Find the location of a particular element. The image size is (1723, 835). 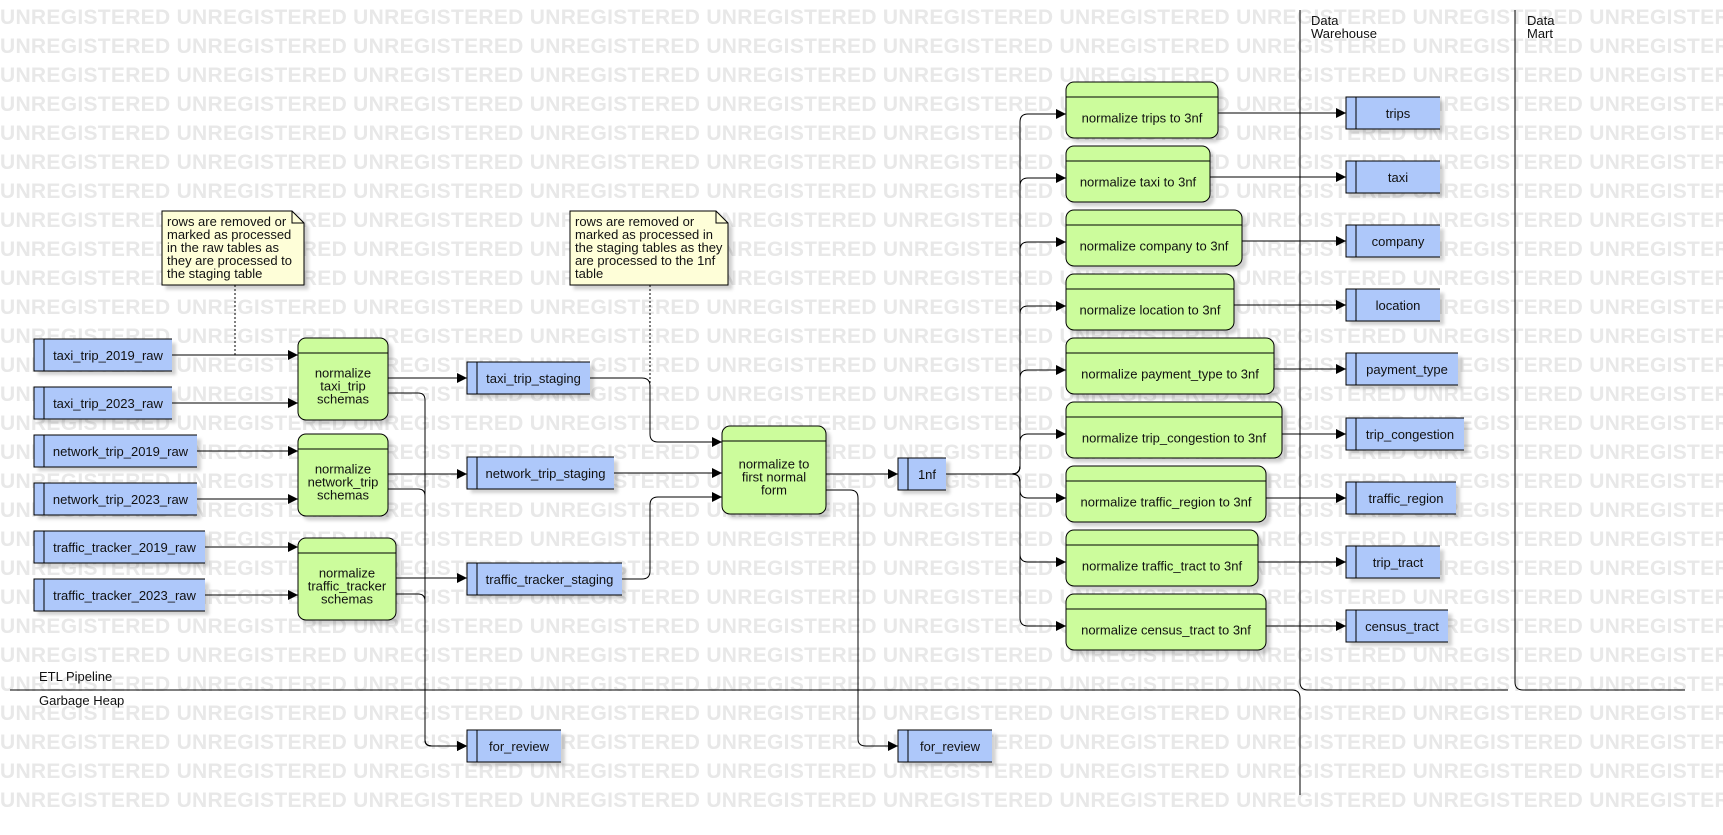

data-store-taxi-2023: taxi_trip_2023_raw is located at coordinates (102, 403).